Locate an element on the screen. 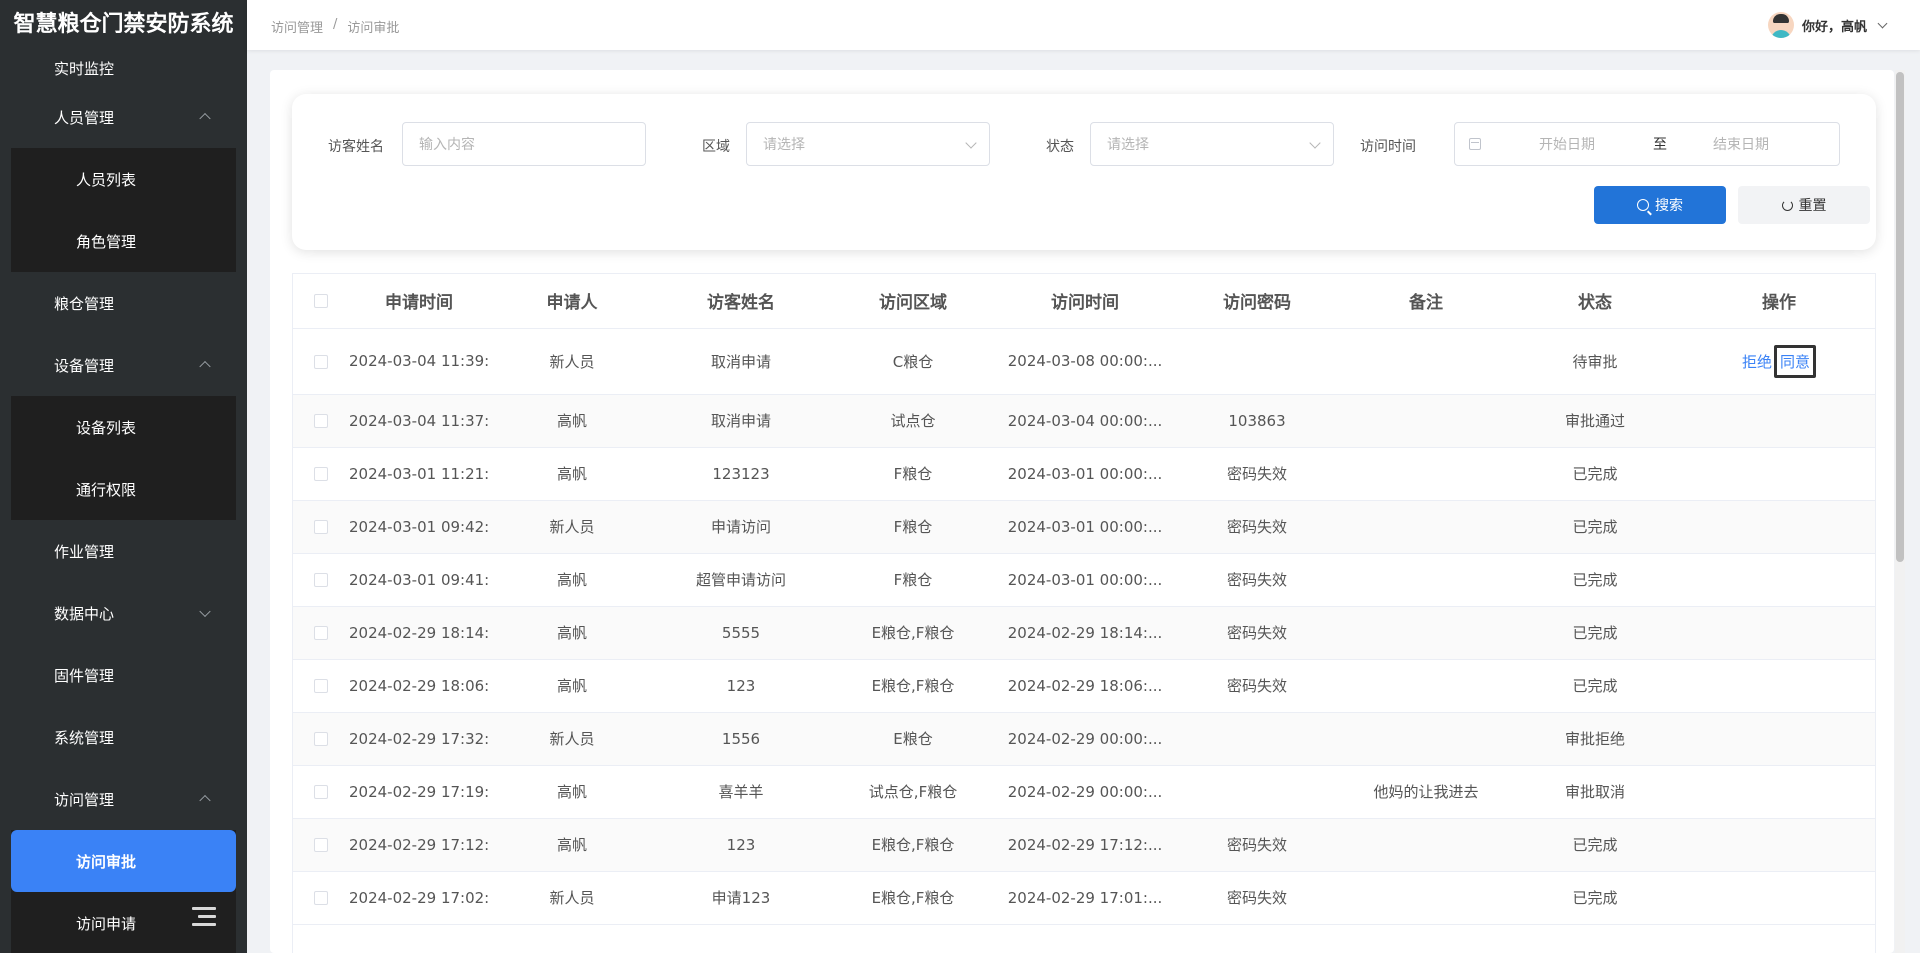 Image resolution: width=1920 pixels, height=953 pixels. visitor-name-input: 输入内容 is located at coordinates (524, 144).